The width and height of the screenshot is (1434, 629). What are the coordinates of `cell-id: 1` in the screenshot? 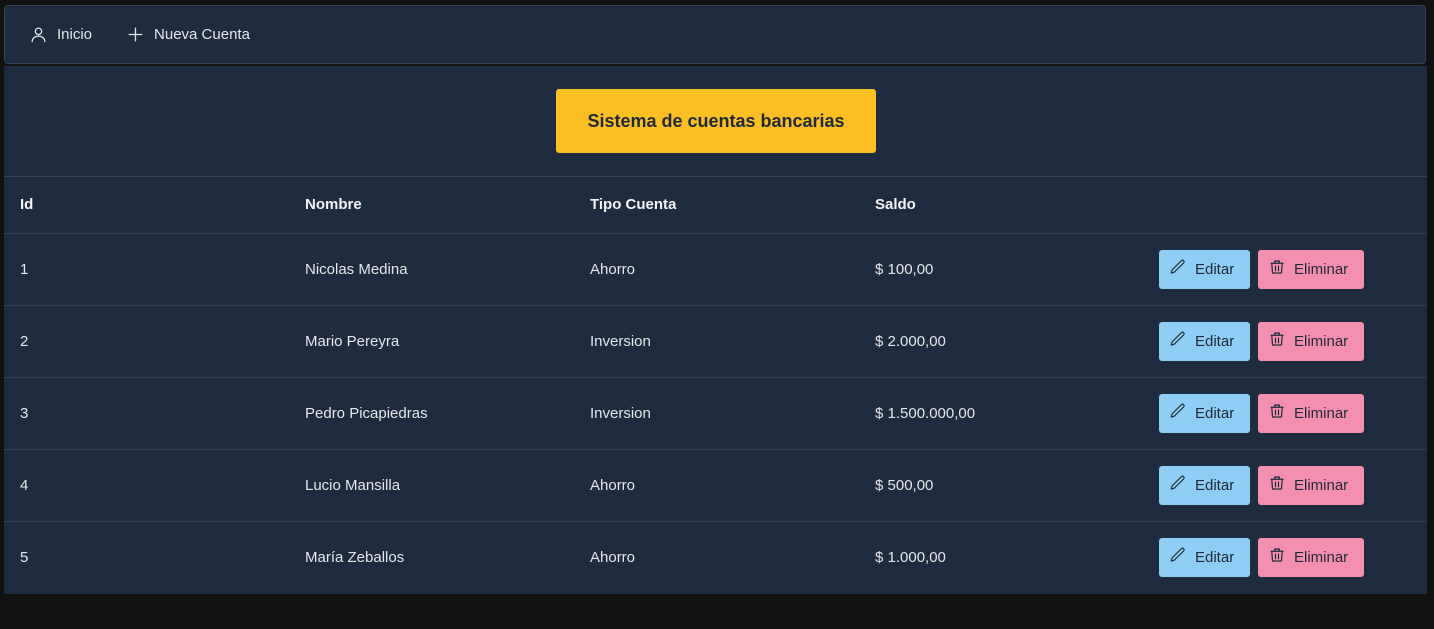 It's located at (146, 269).